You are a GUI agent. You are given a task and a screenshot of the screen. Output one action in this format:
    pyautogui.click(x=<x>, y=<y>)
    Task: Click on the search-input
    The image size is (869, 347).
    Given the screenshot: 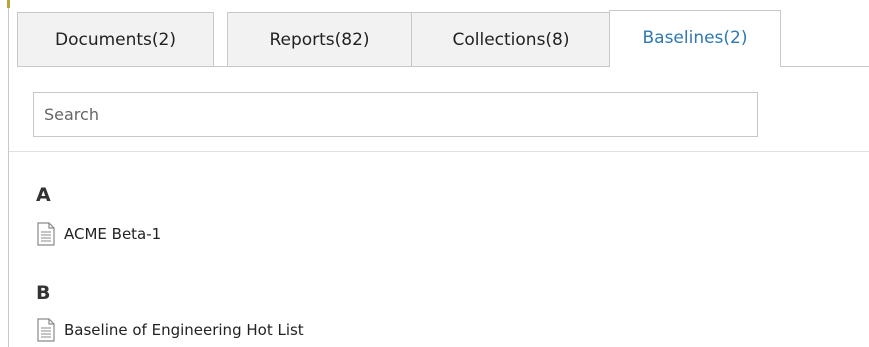 What is the action you would take?
    pyautogui.click(x=395, y=114)
    